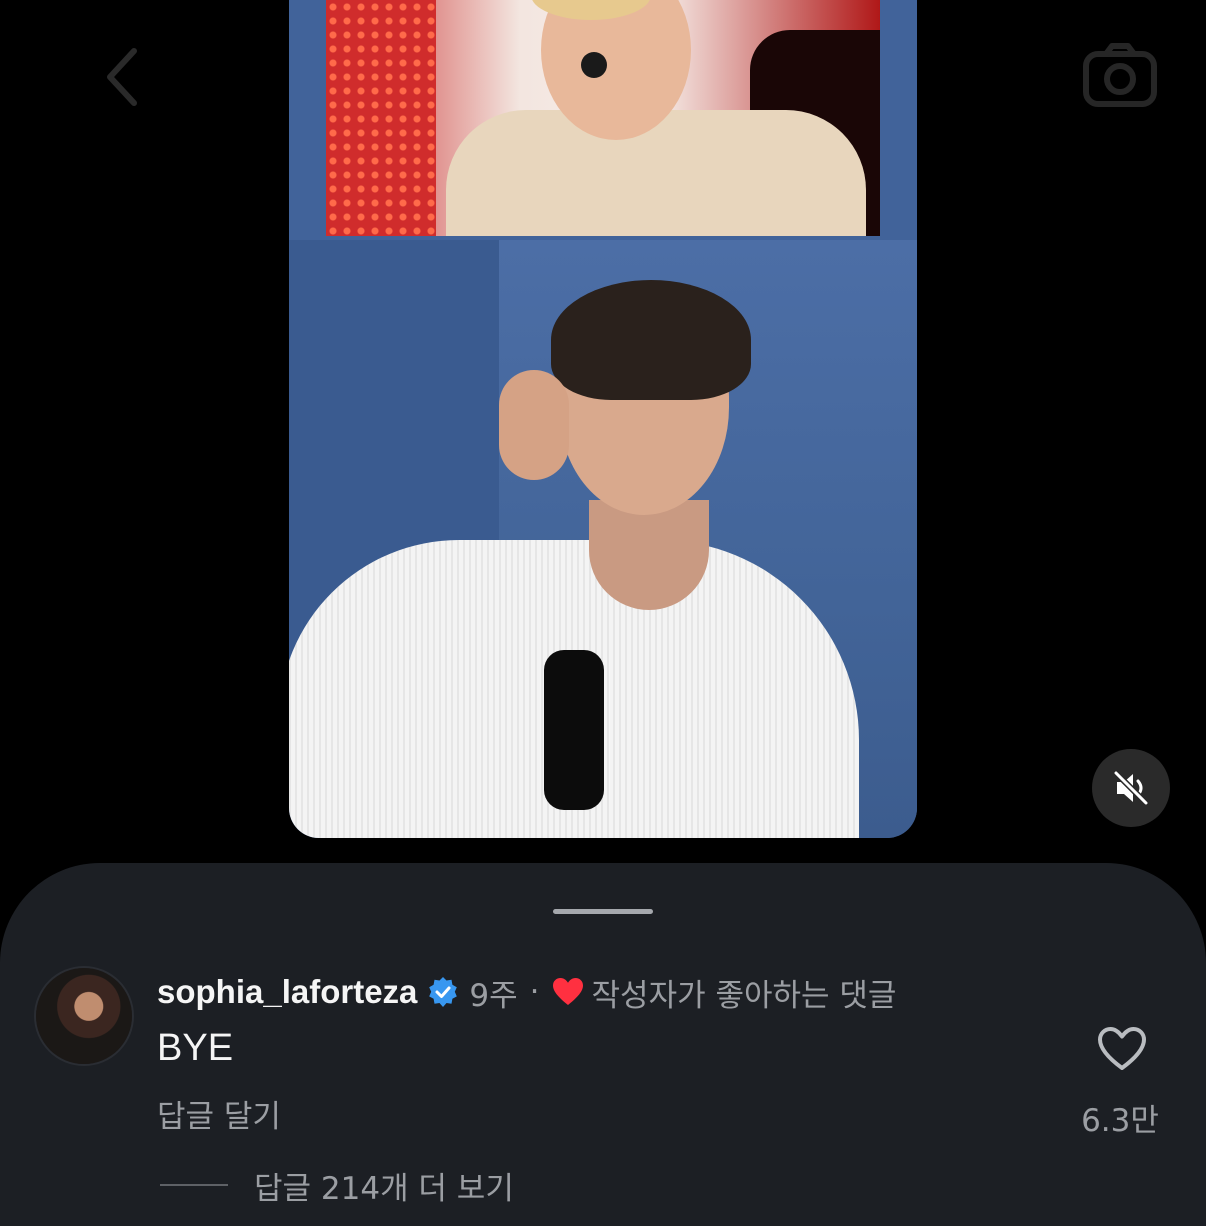 The image size is (1206, 1226). I want to click on red-heart-icon, so click(568, 992).